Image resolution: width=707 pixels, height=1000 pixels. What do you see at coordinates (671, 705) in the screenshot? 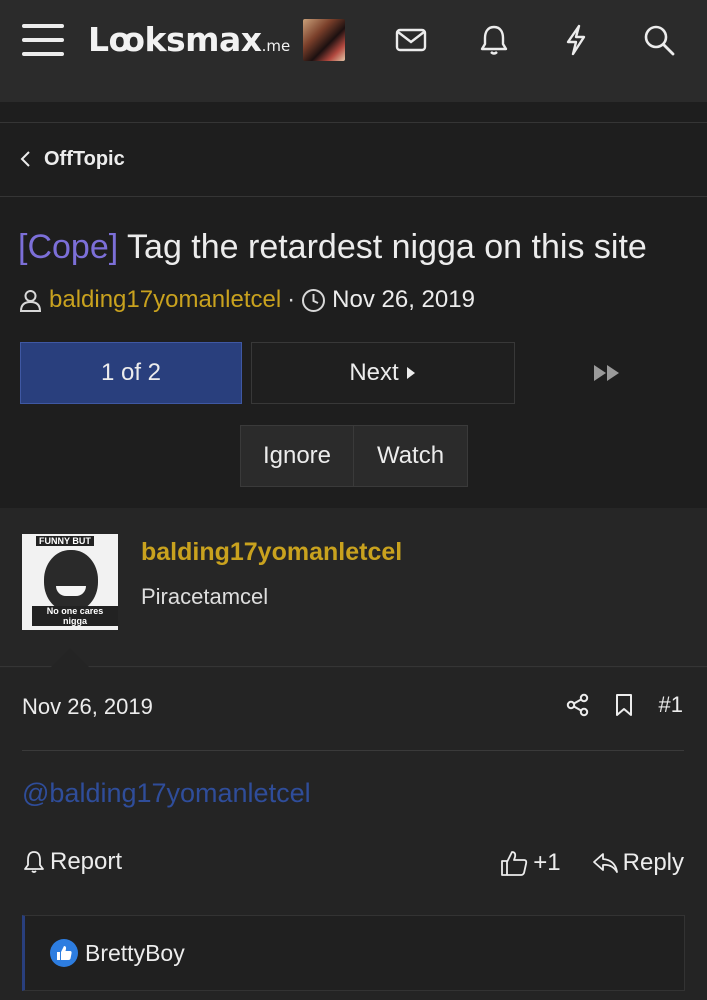
I see `post-number: #1` at bounding box center [671, 705].